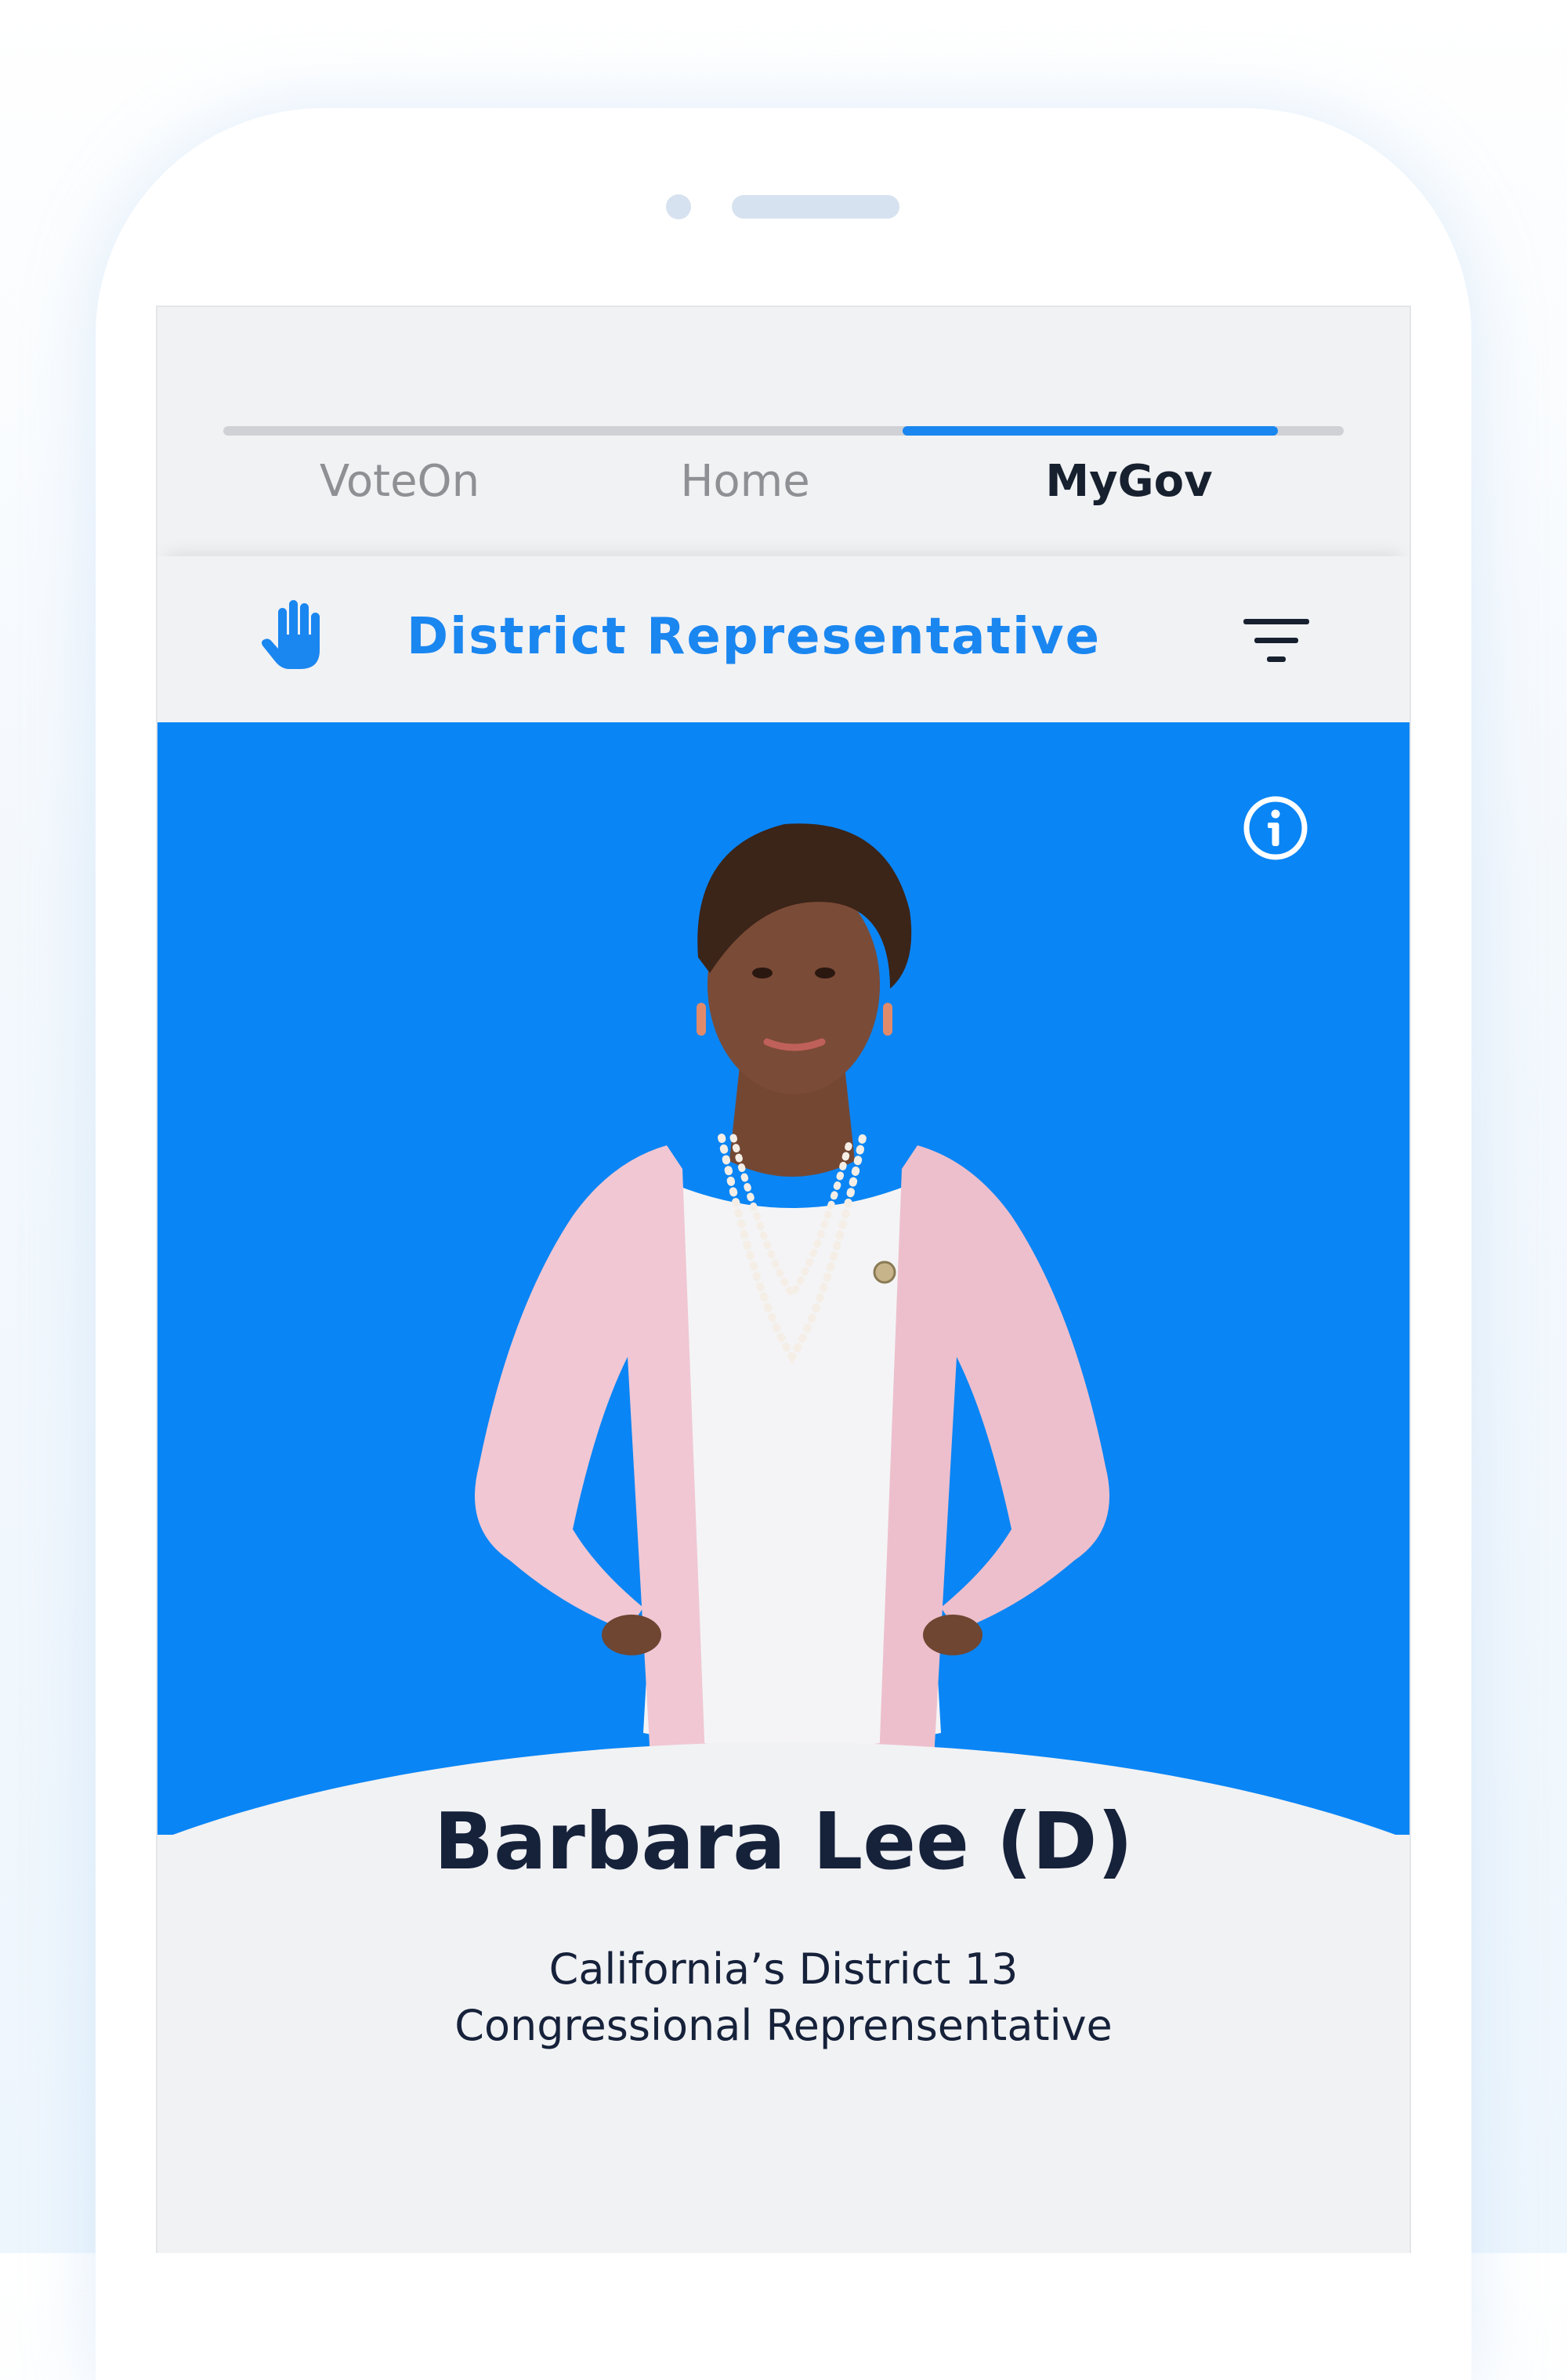  I want to click on tab-mygov: MyGov, so click(1129, 482).